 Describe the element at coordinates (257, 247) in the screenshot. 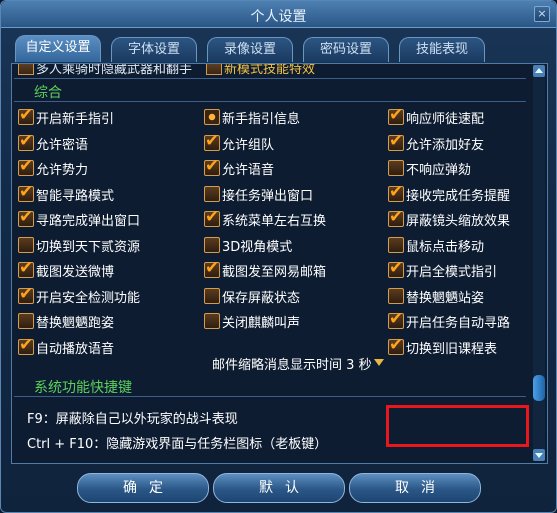

I see `option-label: 3D视角模式` at that location.